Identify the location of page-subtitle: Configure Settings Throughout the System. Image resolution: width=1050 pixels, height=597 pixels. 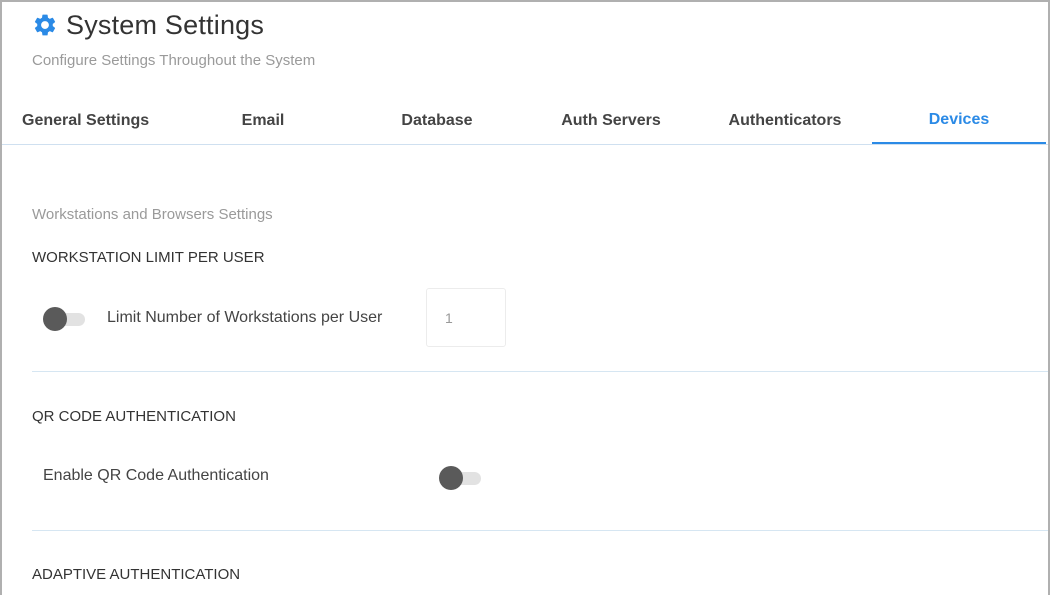
(174, 60).